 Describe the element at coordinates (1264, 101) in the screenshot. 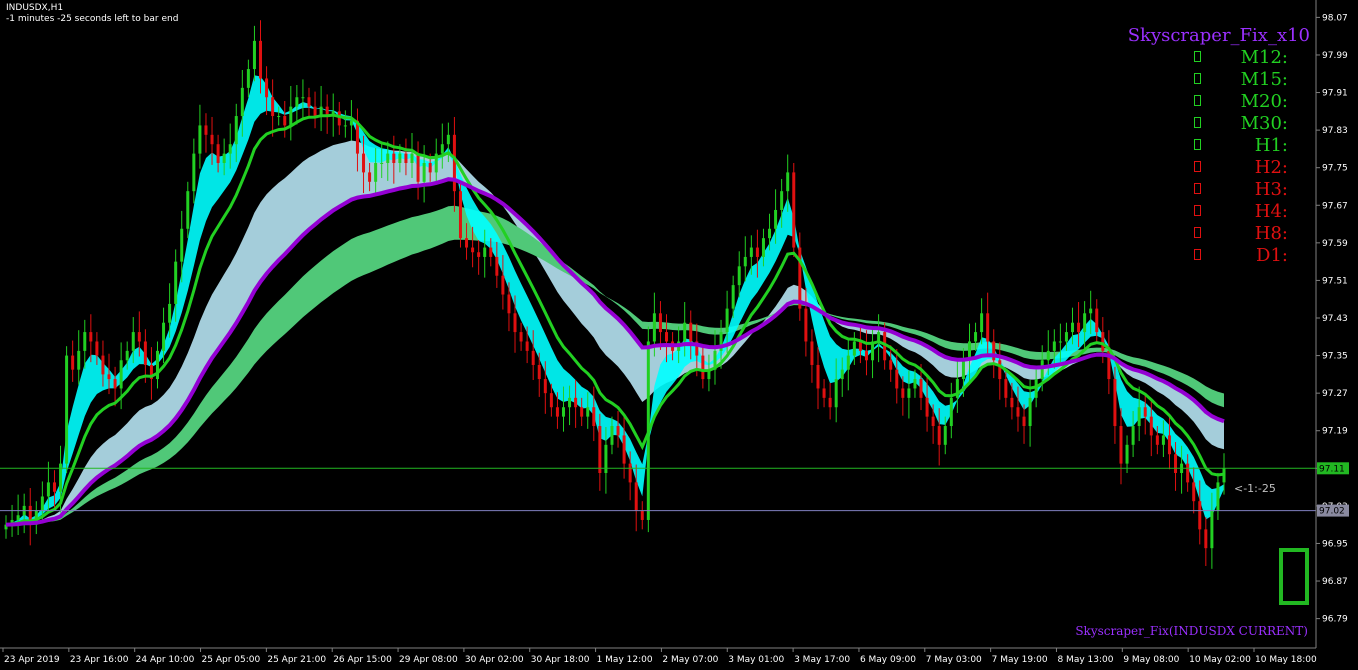

I see `timeframe-label: M20:` at that location.